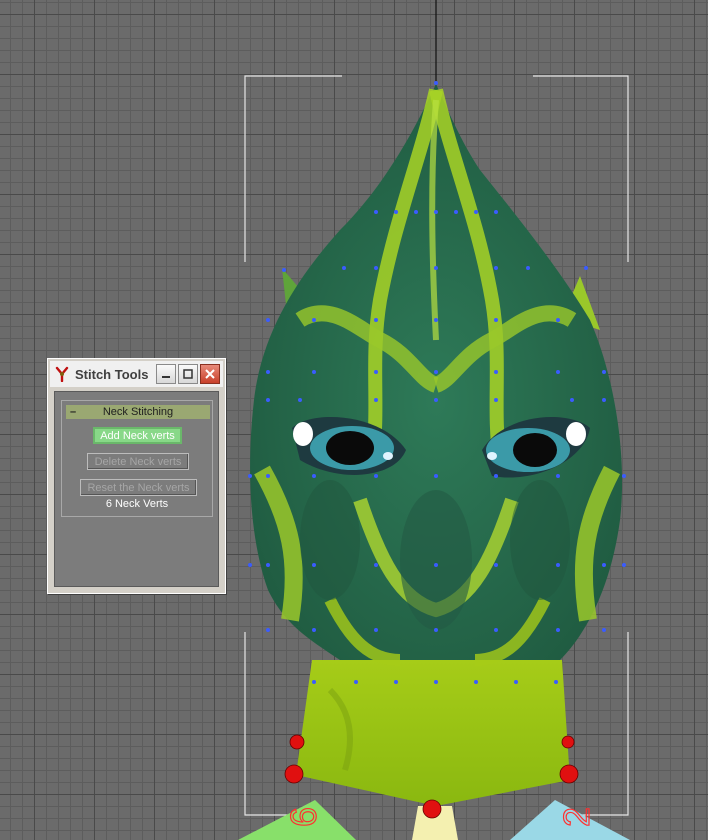  I want to click on bone-label-left: 6, so click(303, 817).